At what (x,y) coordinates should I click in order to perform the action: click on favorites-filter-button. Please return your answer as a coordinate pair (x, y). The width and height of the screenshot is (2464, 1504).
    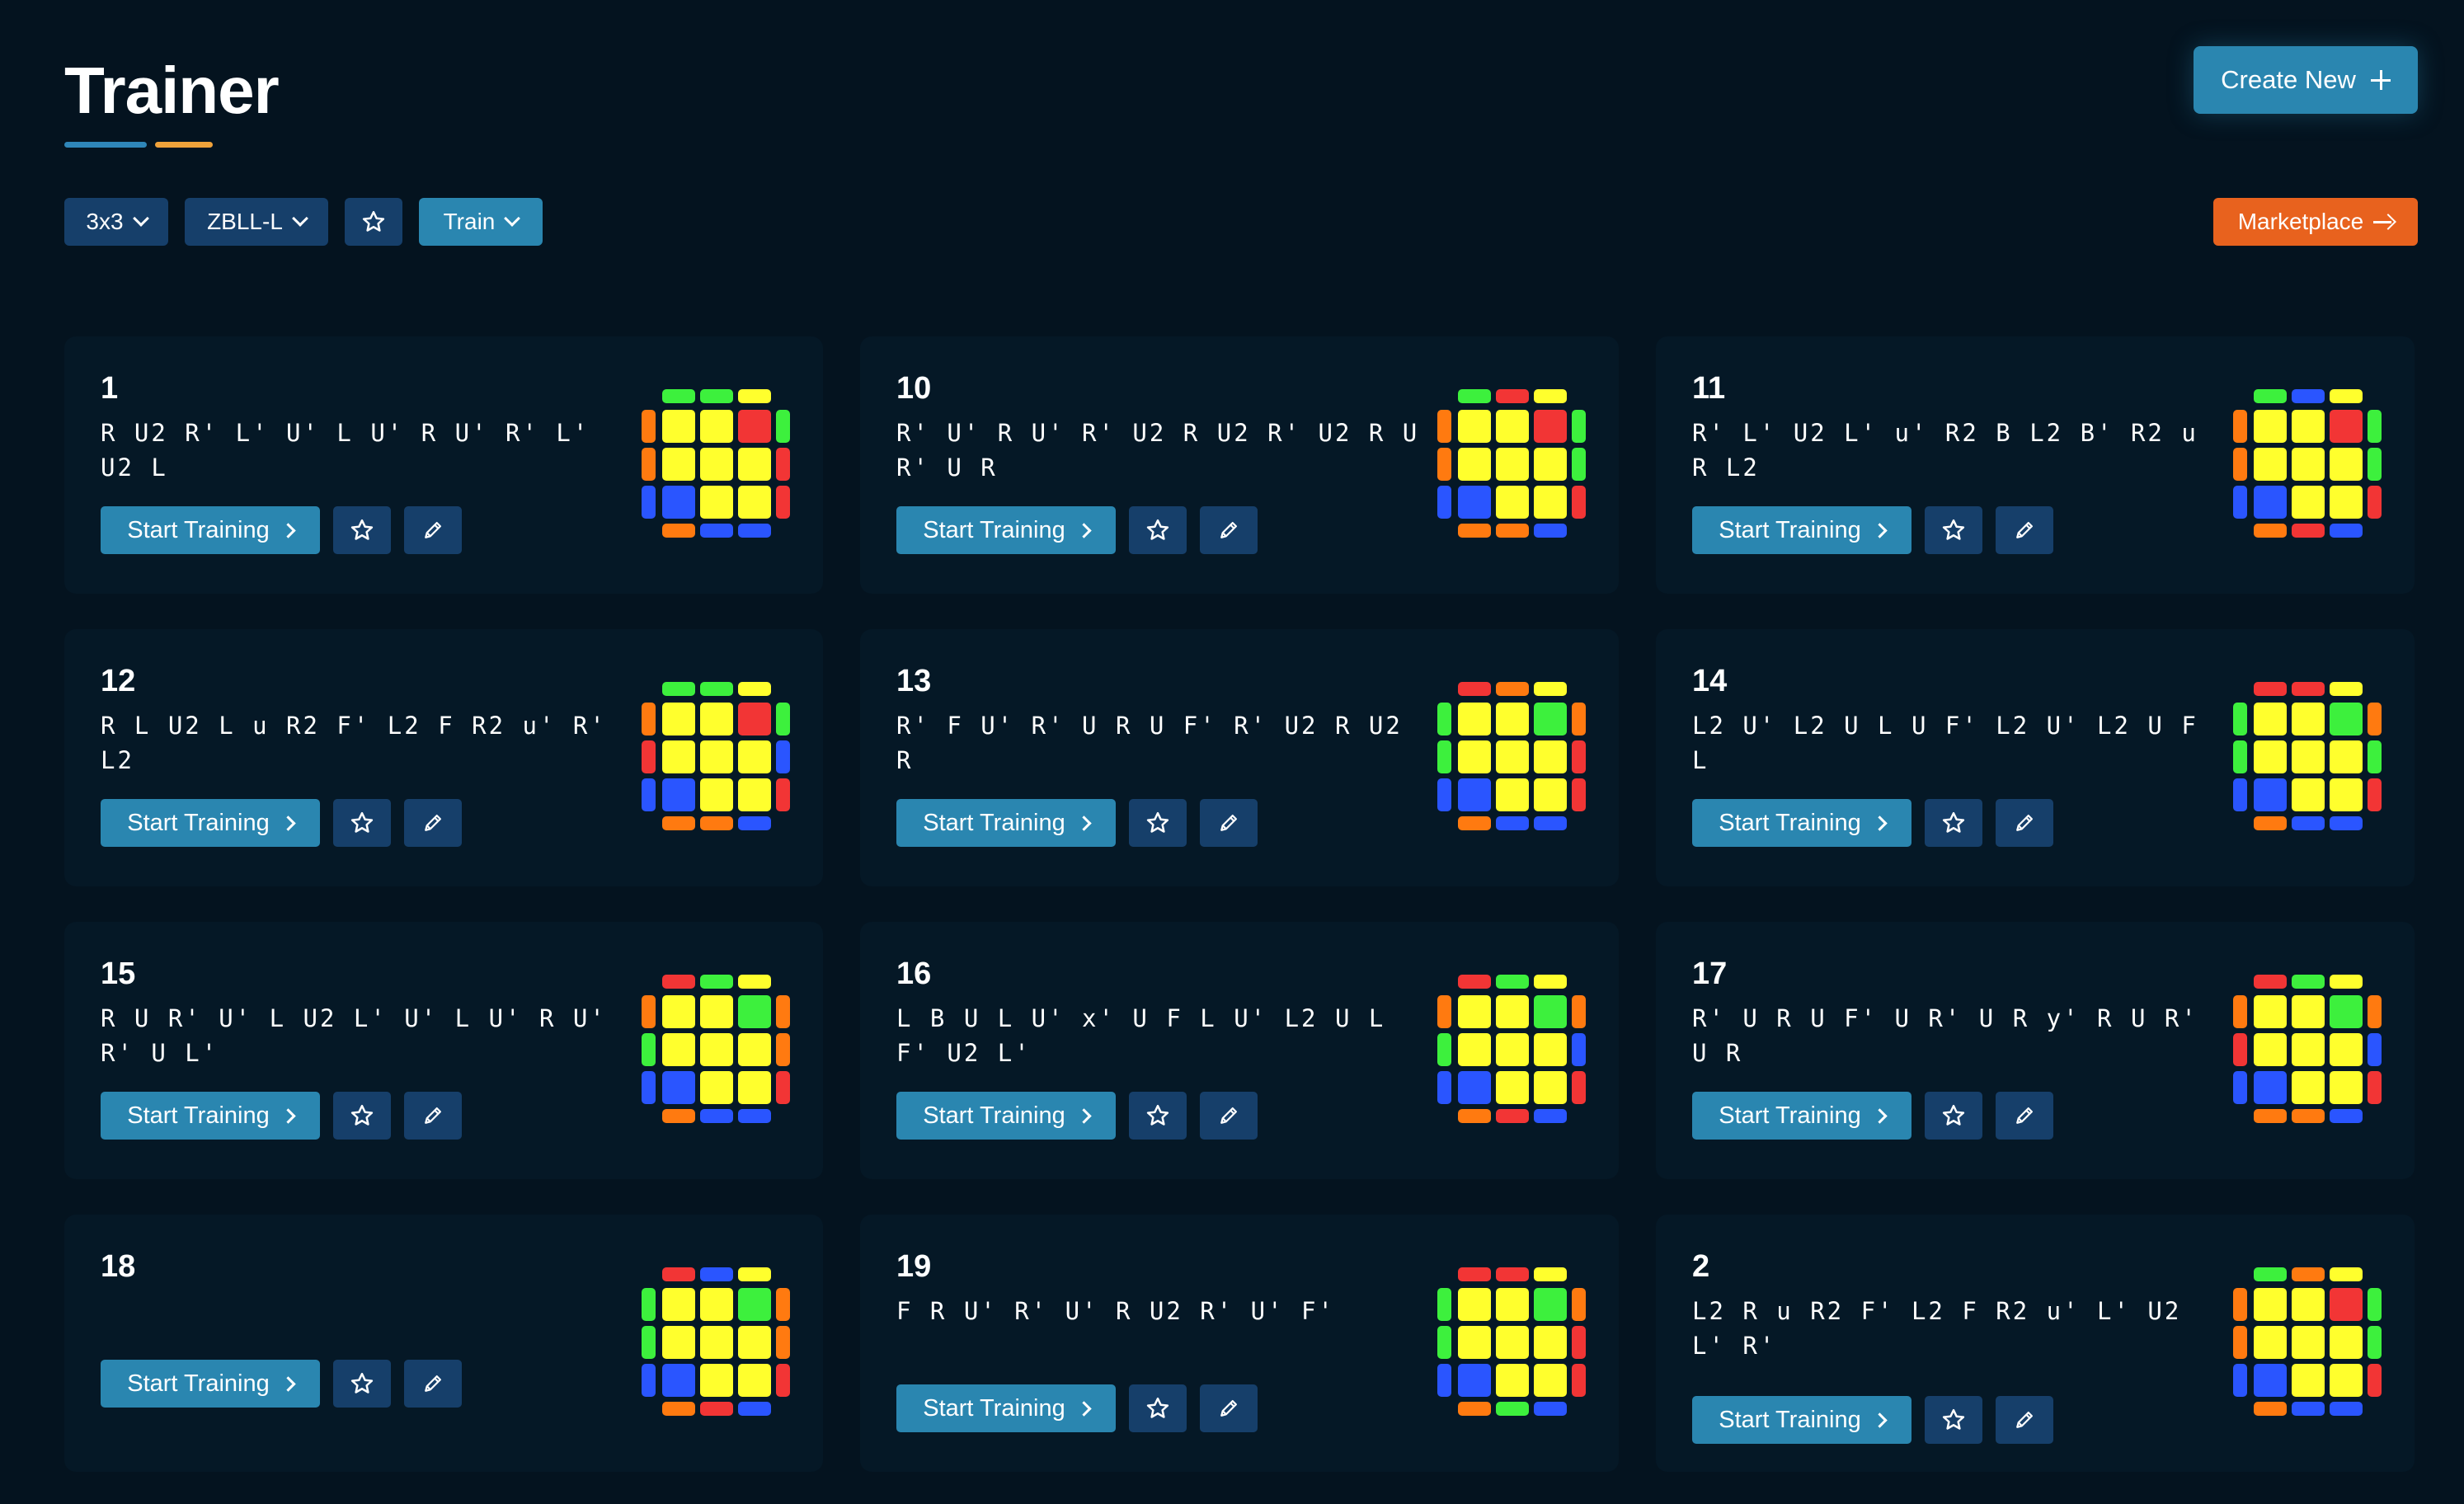
    Looking at the image, I should click on (373, 222).